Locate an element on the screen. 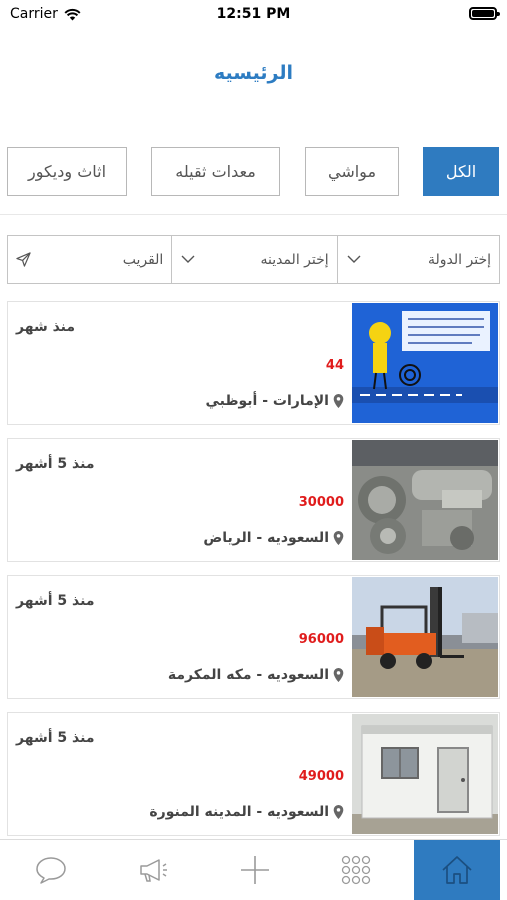  nearby-label: القريب is located at coordinates (143, 259).